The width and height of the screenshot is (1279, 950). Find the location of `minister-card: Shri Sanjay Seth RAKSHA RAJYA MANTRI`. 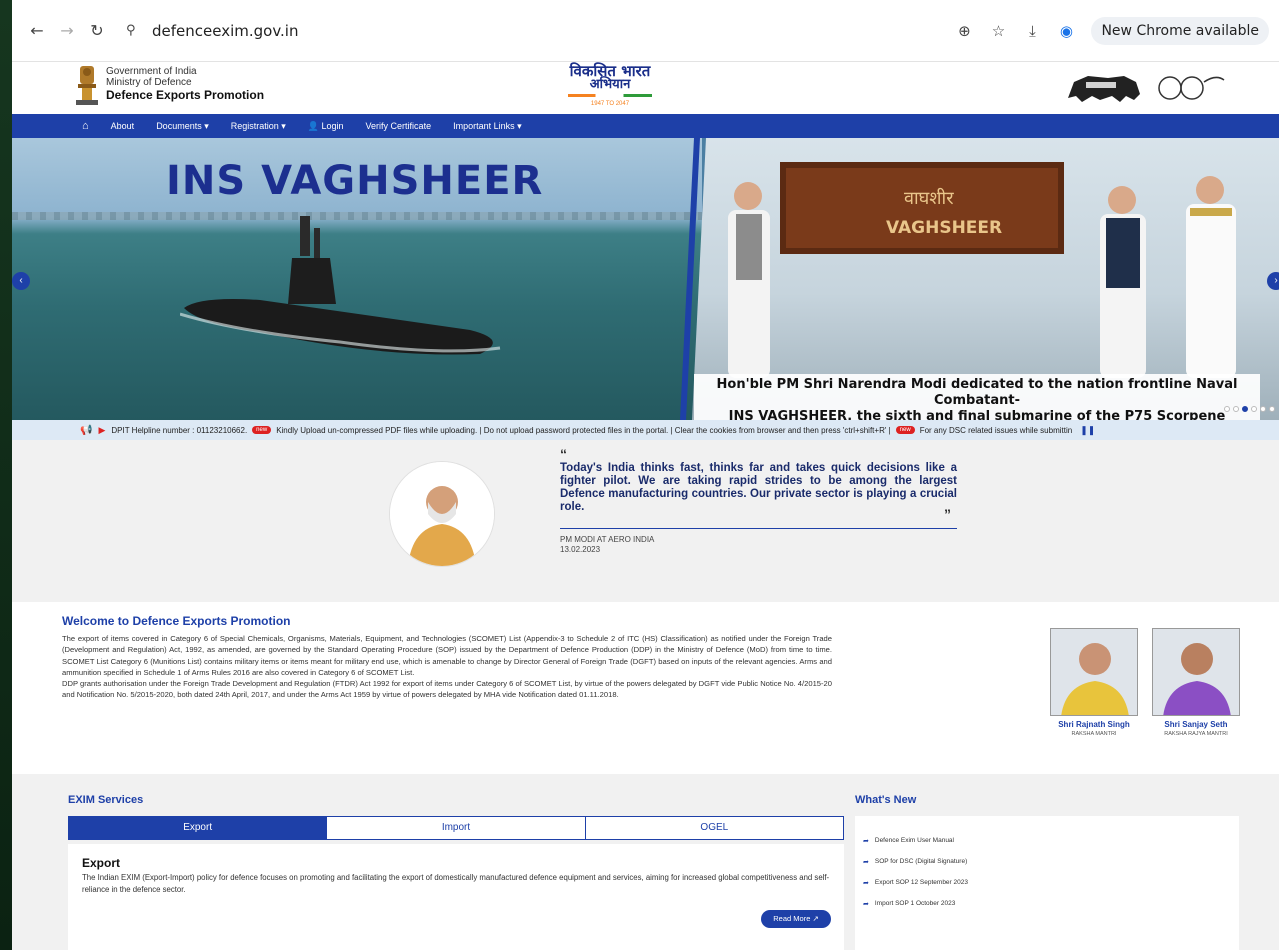

minister-card: Shri Sanjay Seth RAKSHA RAJYA MANTRI is located at coordinates (1196, 682).